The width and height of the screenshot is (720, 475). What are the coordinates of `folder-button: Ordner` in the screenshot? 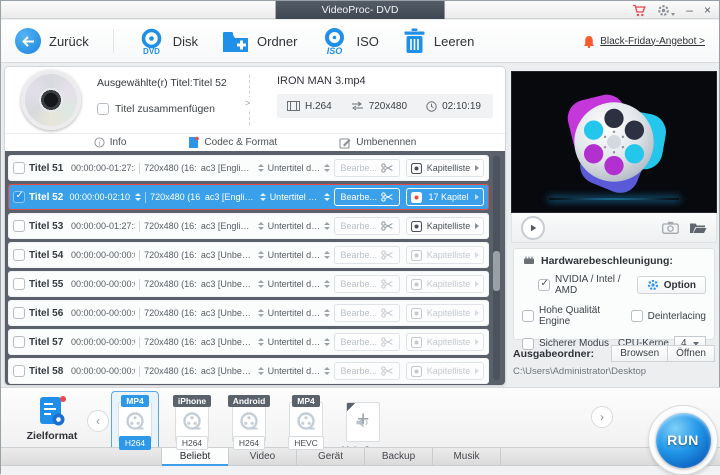 It's located at (259, 41).